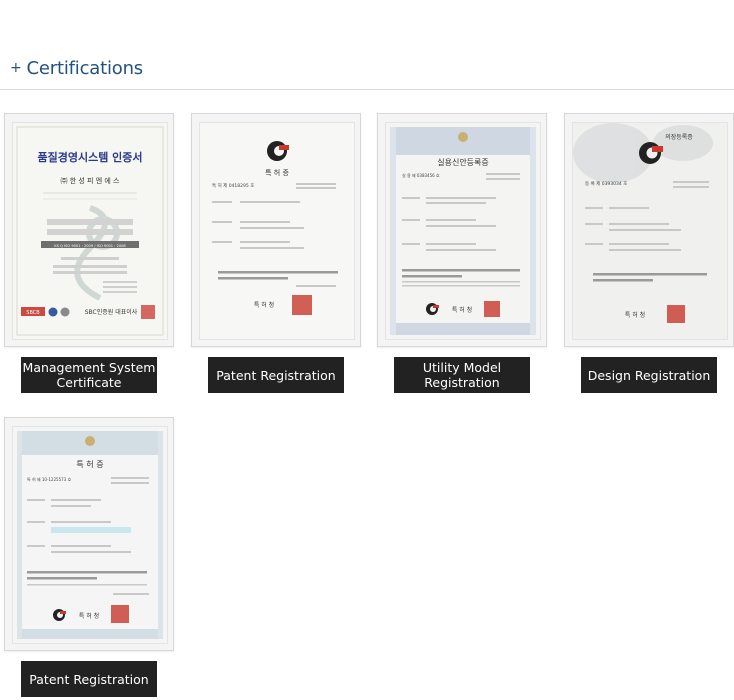  Describe the element at coordinates (111, 312) in the screenshot. I see `doc-footer: SBC인증원 대표이사` at that location.